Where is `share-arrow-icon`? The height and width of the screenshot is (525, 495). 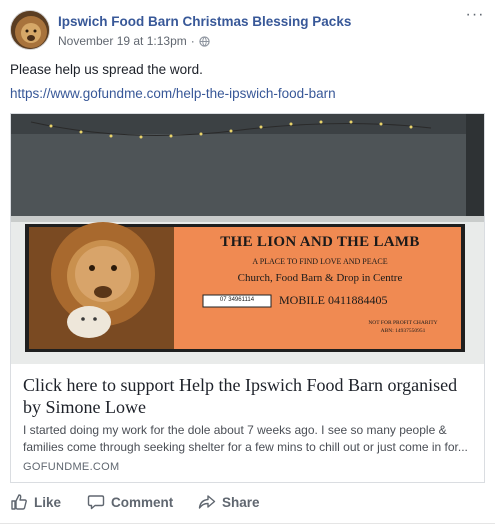
share-arrow-icon is located at coordinates (207, 502).